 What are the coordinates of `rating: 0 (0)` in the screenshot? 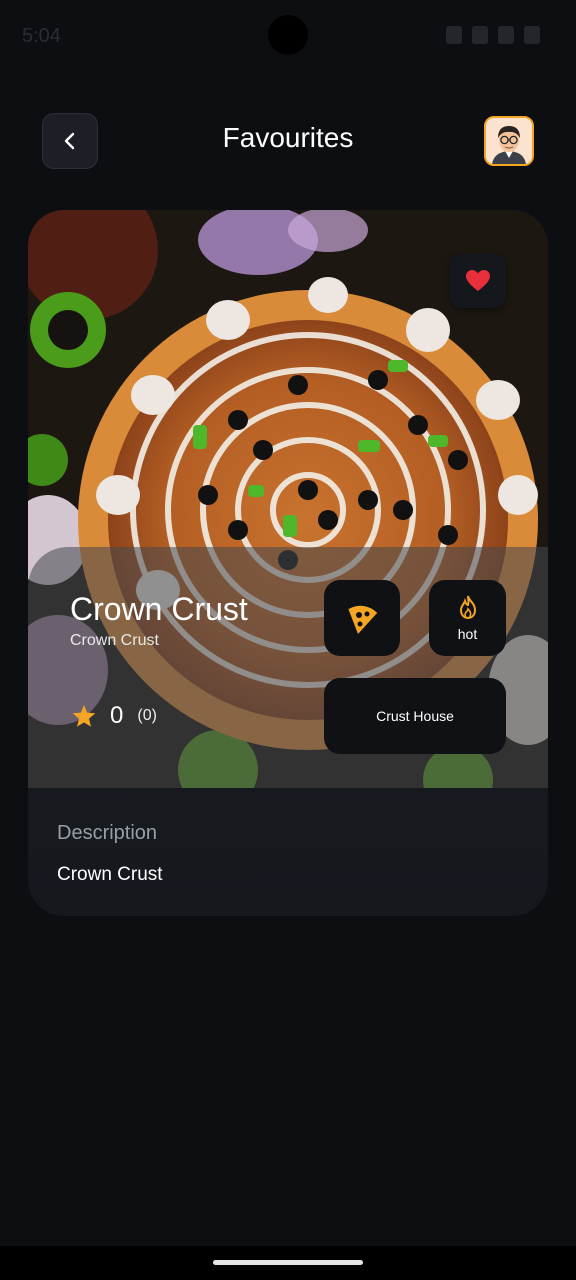 It's located at (114, 716).